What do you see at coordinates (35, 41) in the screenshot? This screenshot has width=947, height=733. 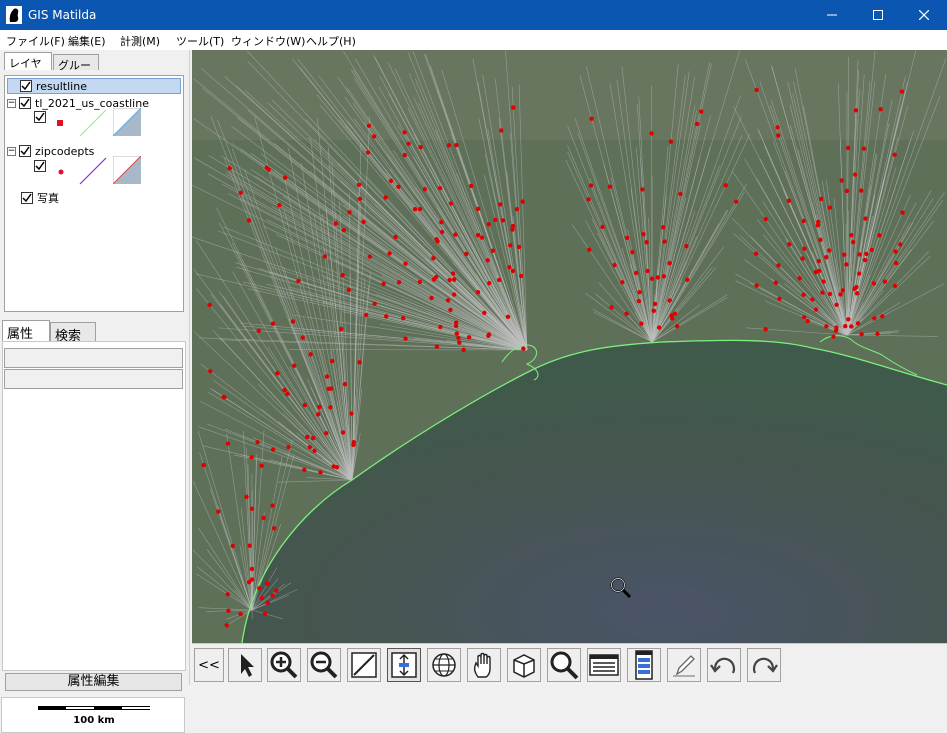 I see `menu-file: ファイル(F)` at bounding box center [35, 41].